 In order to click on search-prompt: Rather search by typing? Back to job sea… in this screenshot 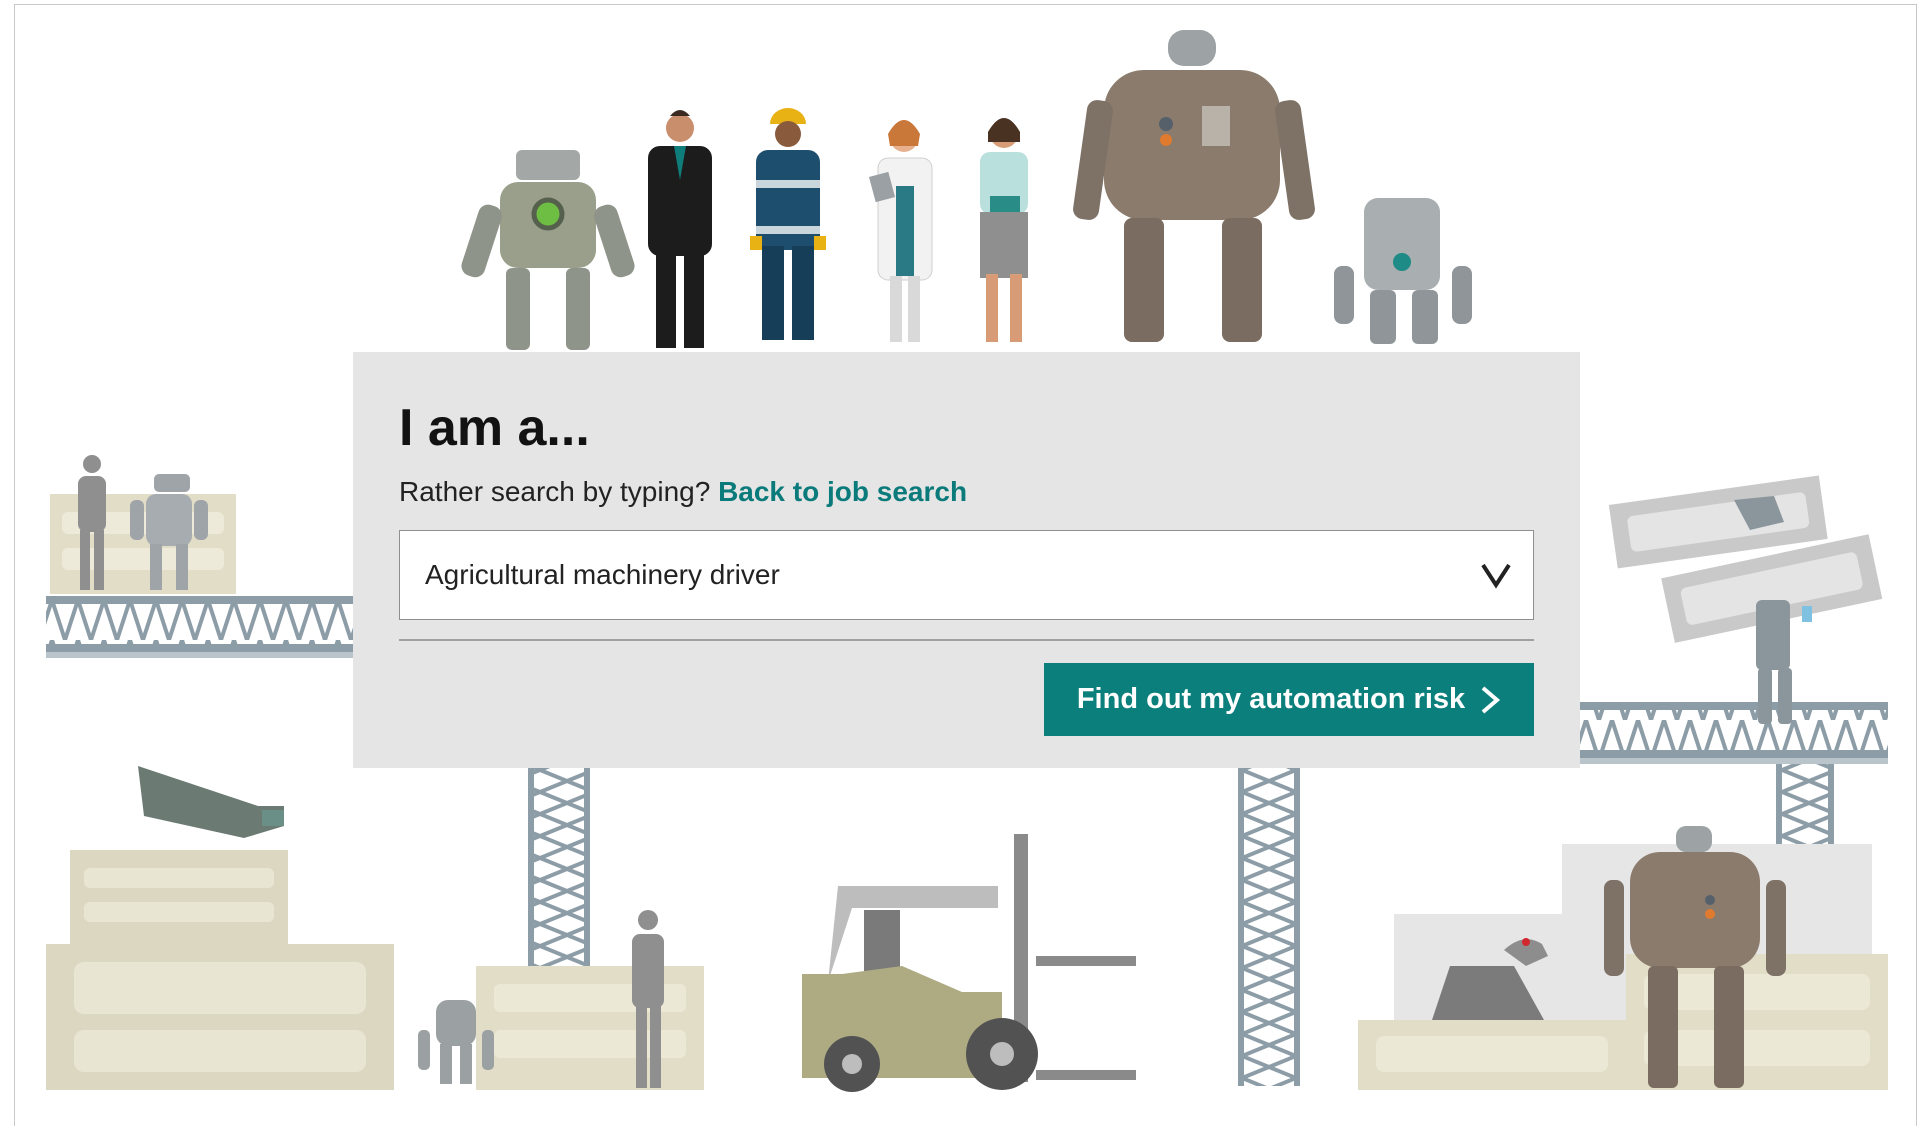, I will do `click(683, 492)`.